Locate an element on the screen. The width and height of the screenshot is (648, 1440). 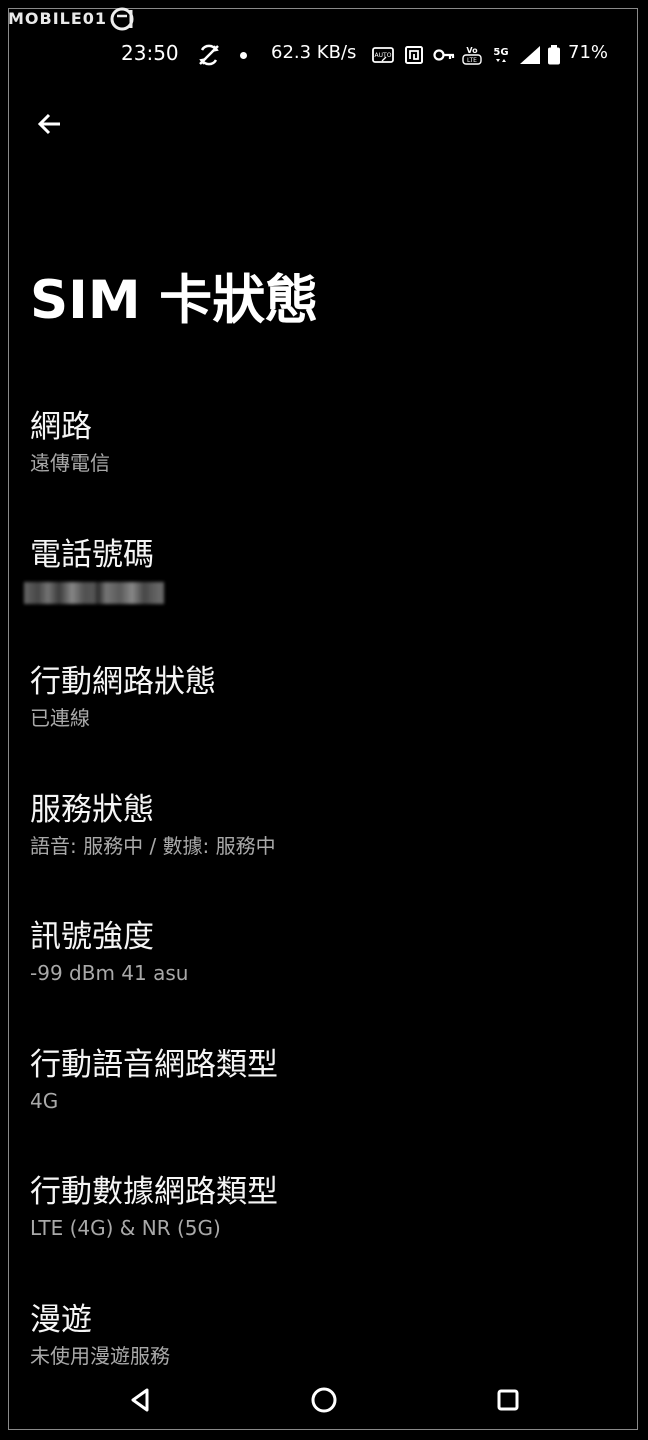
status-time: 23:50 is located at coordinates (150, 53).